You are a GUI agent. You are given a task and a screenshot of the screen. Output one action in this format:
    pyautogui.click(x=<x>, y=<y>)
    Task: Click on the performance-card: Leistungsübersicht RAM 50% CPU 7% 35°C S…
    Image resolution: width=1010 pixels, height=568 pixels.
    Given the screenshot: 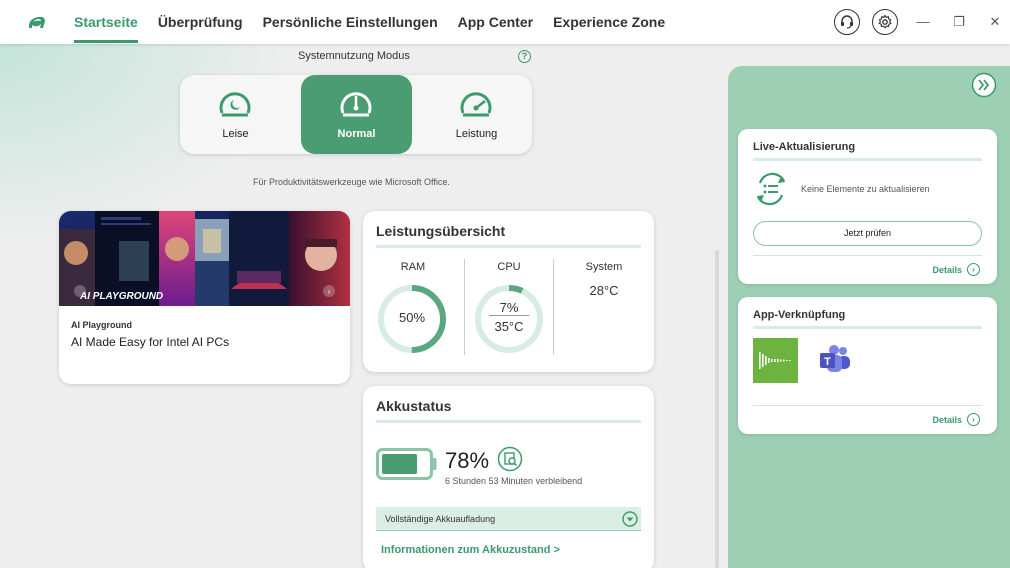 What is the action you would take?
    pyautogui.click(x=508, y=291)
    